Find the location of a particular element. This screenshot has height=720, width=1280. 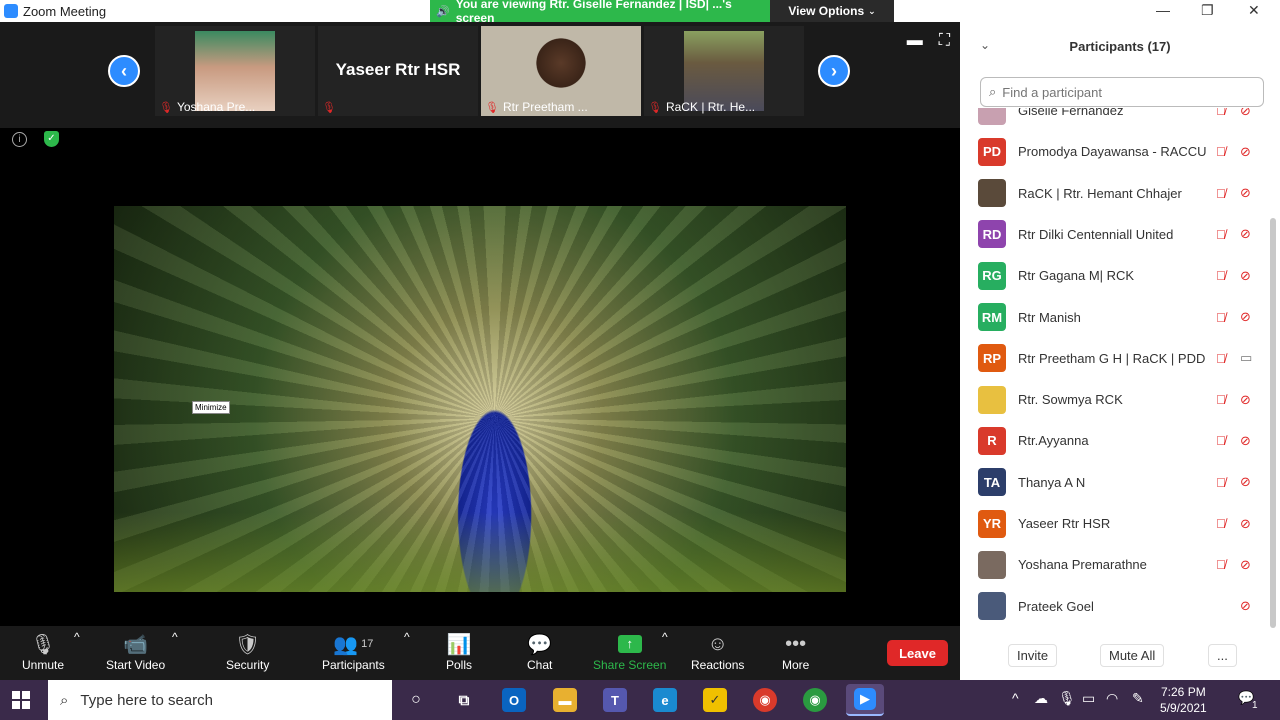

video-on-icon: ▭ is located at coordinates (1246, 358).